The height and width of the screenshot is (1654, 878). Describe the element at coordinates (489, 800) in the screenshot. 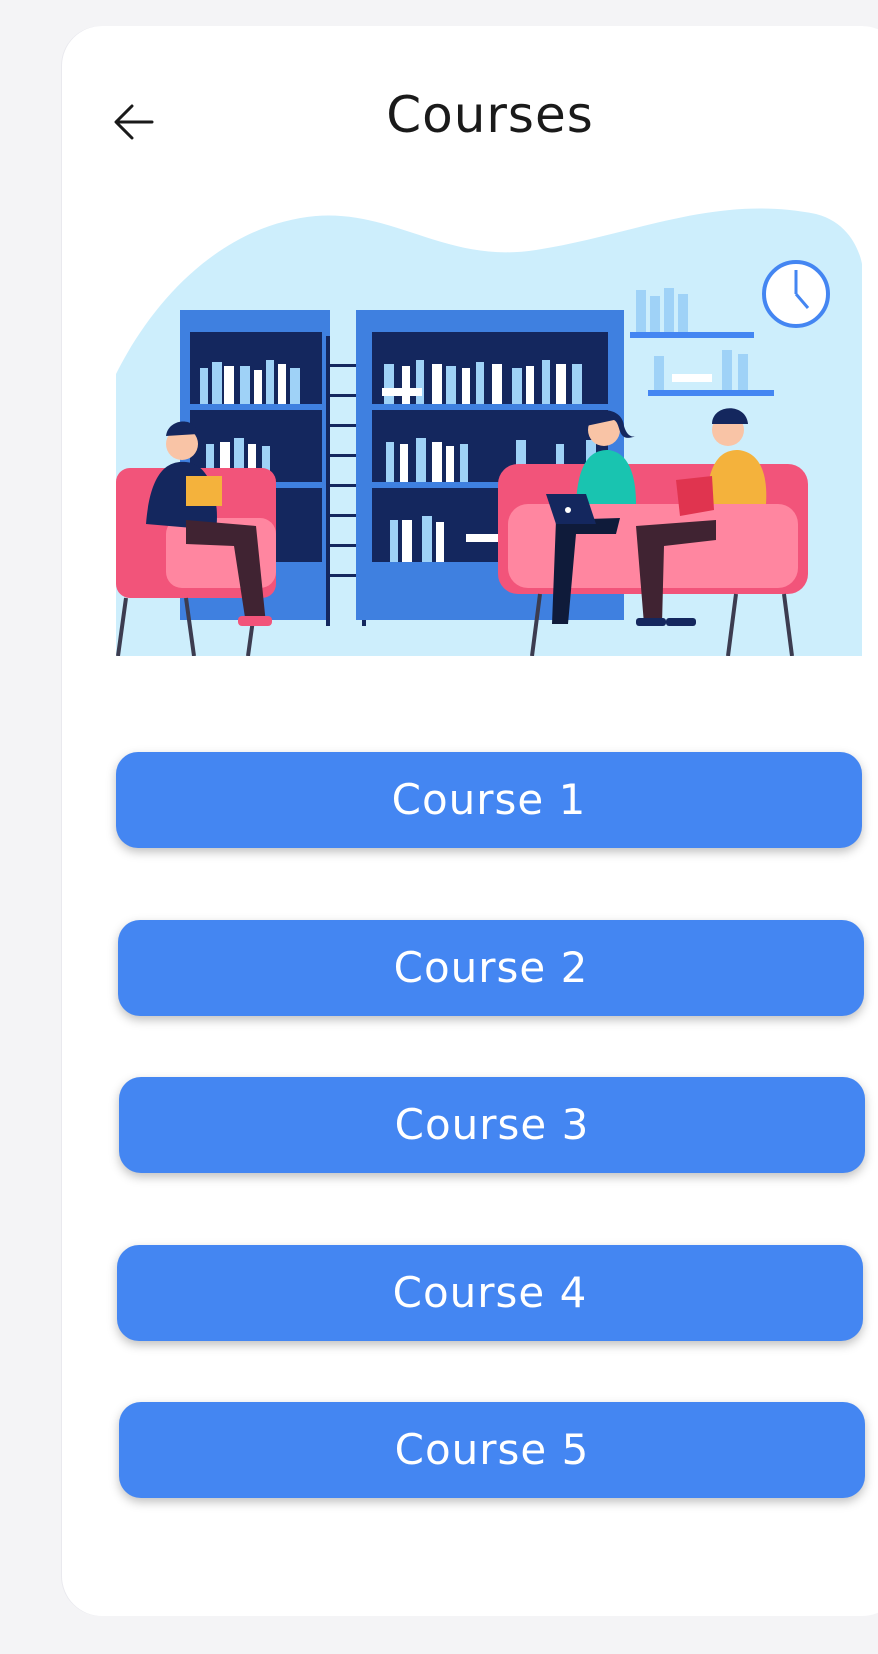

I see `course-1-button: Course 1` at that location.